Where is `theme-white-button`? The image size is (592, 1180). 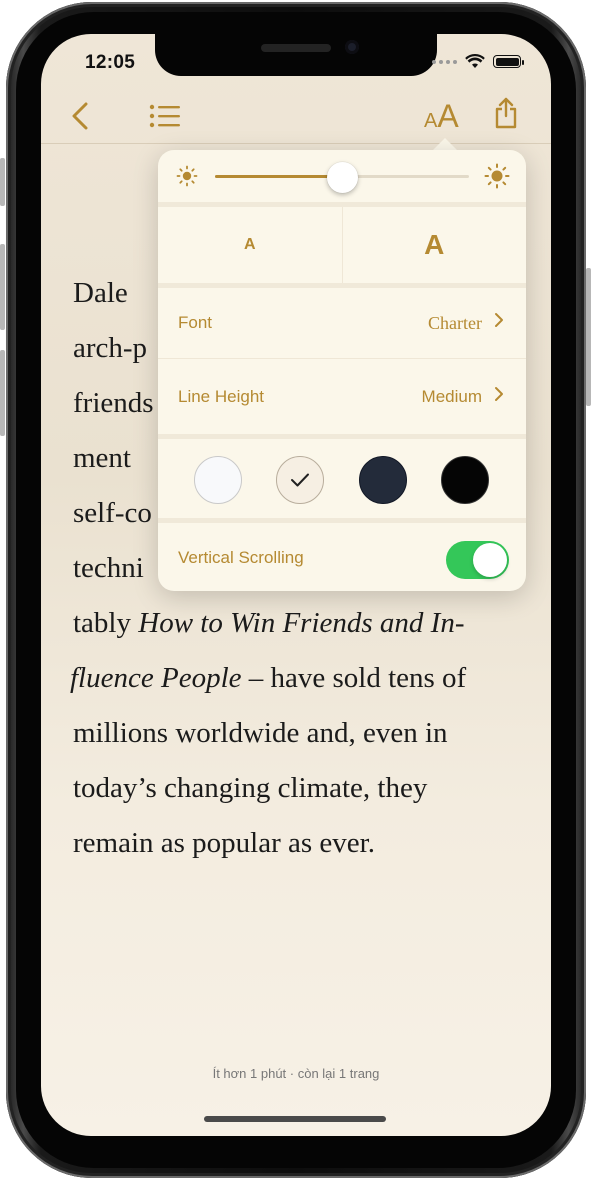
theme-white-button is located at coordinates (218, 480).